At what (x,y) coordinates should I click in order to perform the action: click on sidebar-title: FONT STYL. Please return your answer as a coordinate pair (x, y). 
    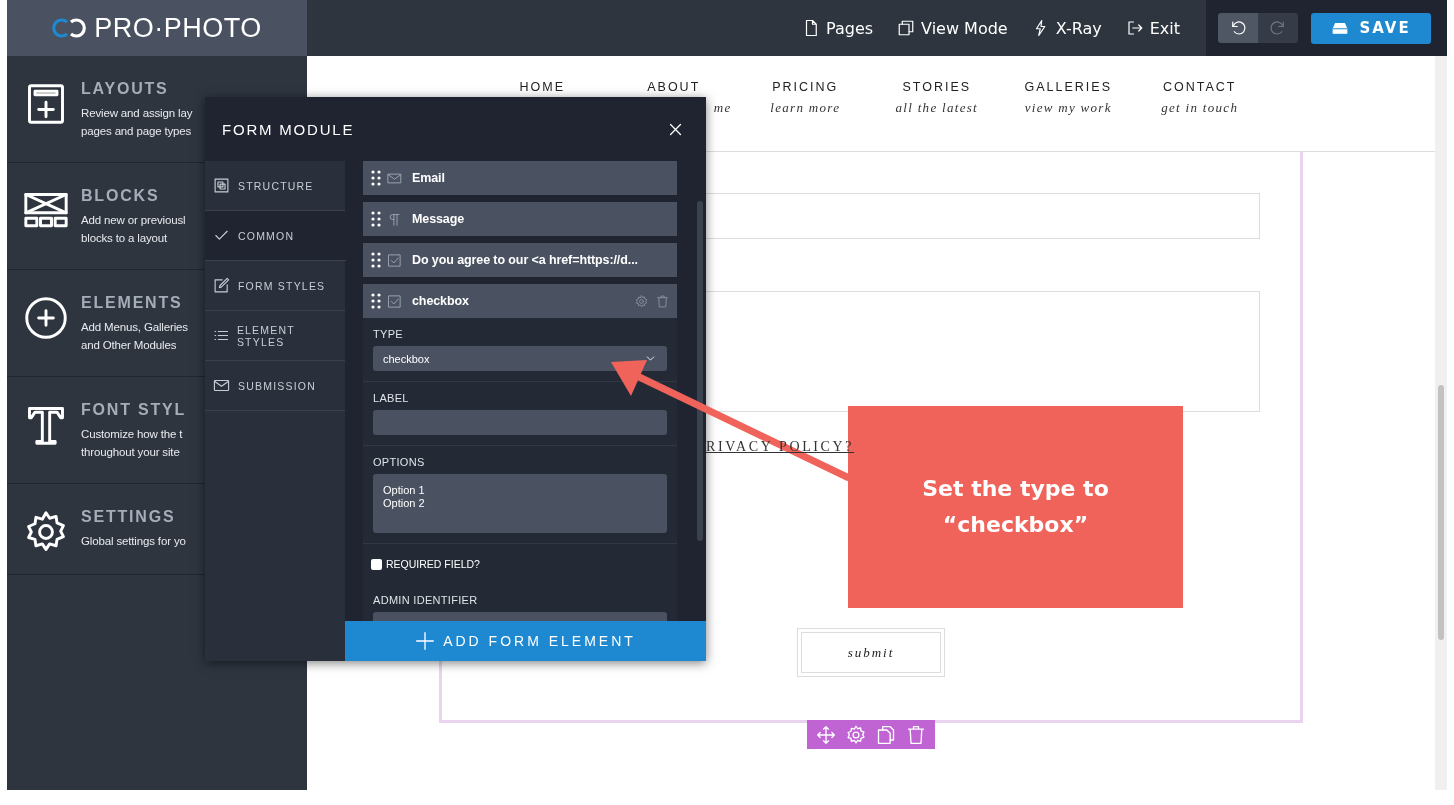
    Looking at the image, I should click on (134, 410).